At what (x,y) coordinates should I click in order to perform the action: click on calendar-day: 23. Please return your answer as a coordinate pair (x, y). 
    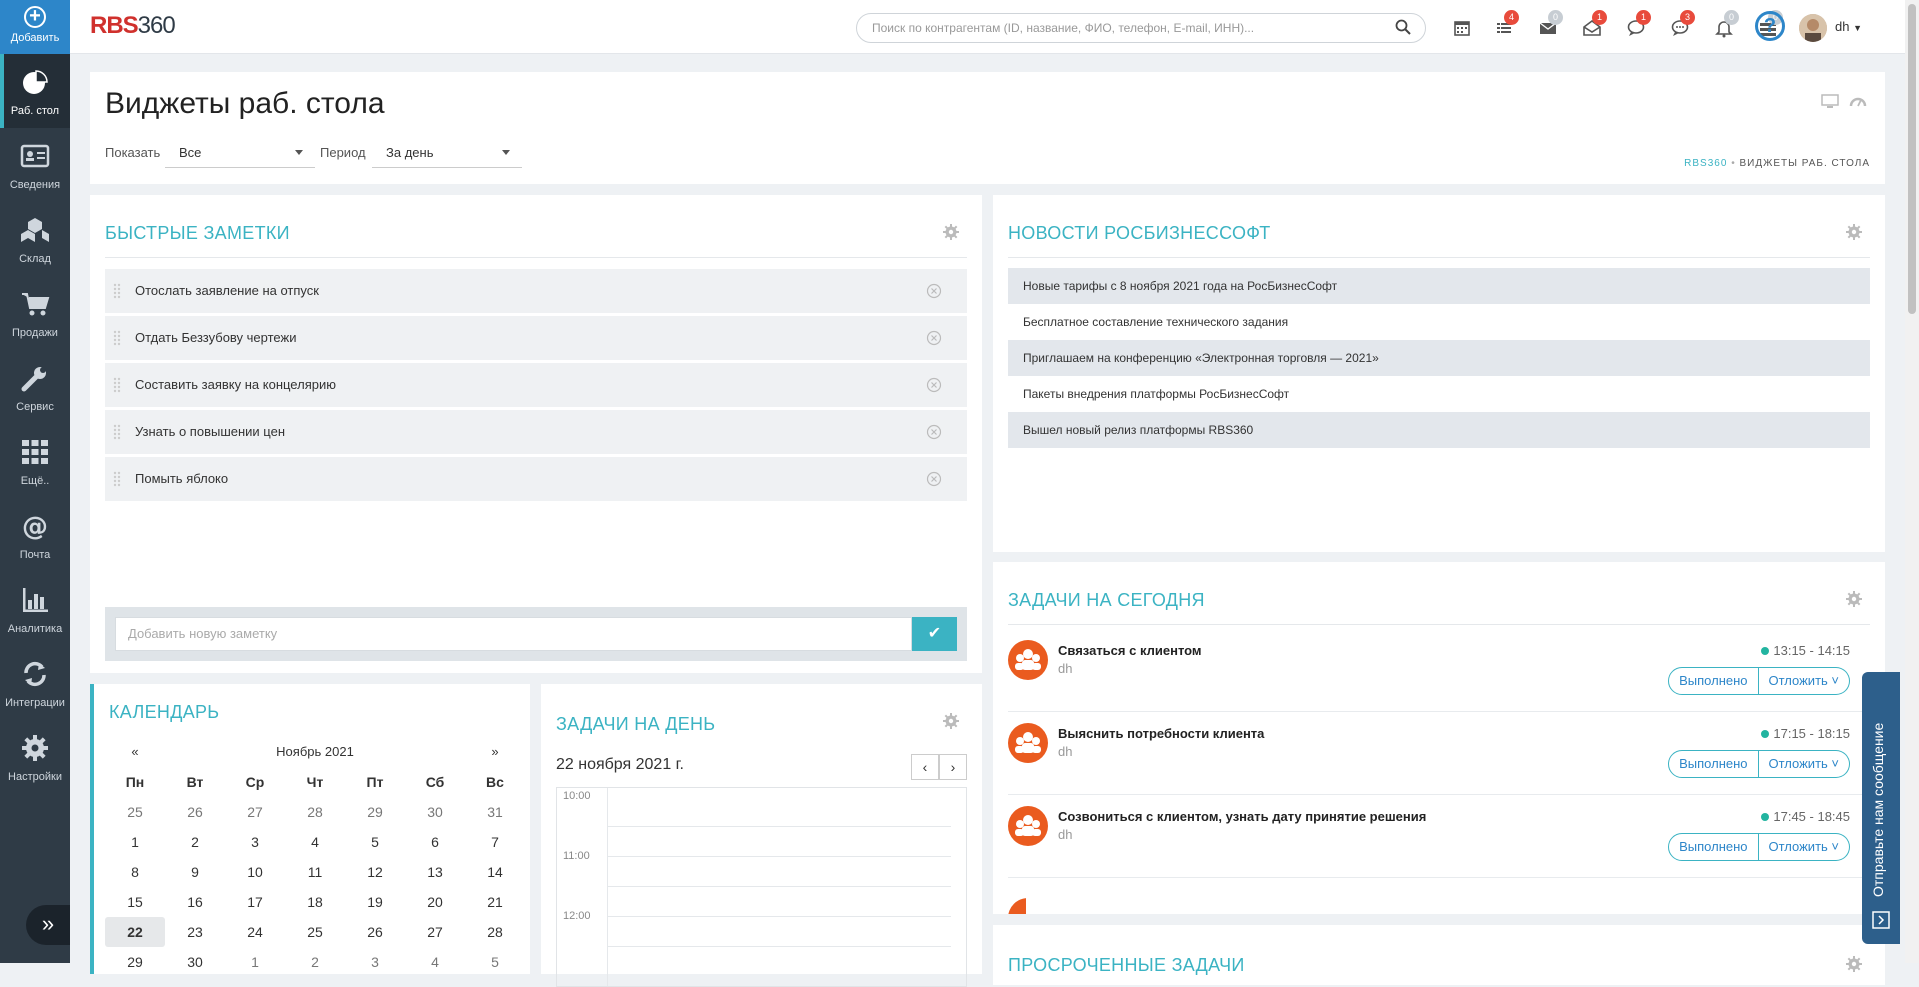
    Looking at the image, I should click on (195, 932).